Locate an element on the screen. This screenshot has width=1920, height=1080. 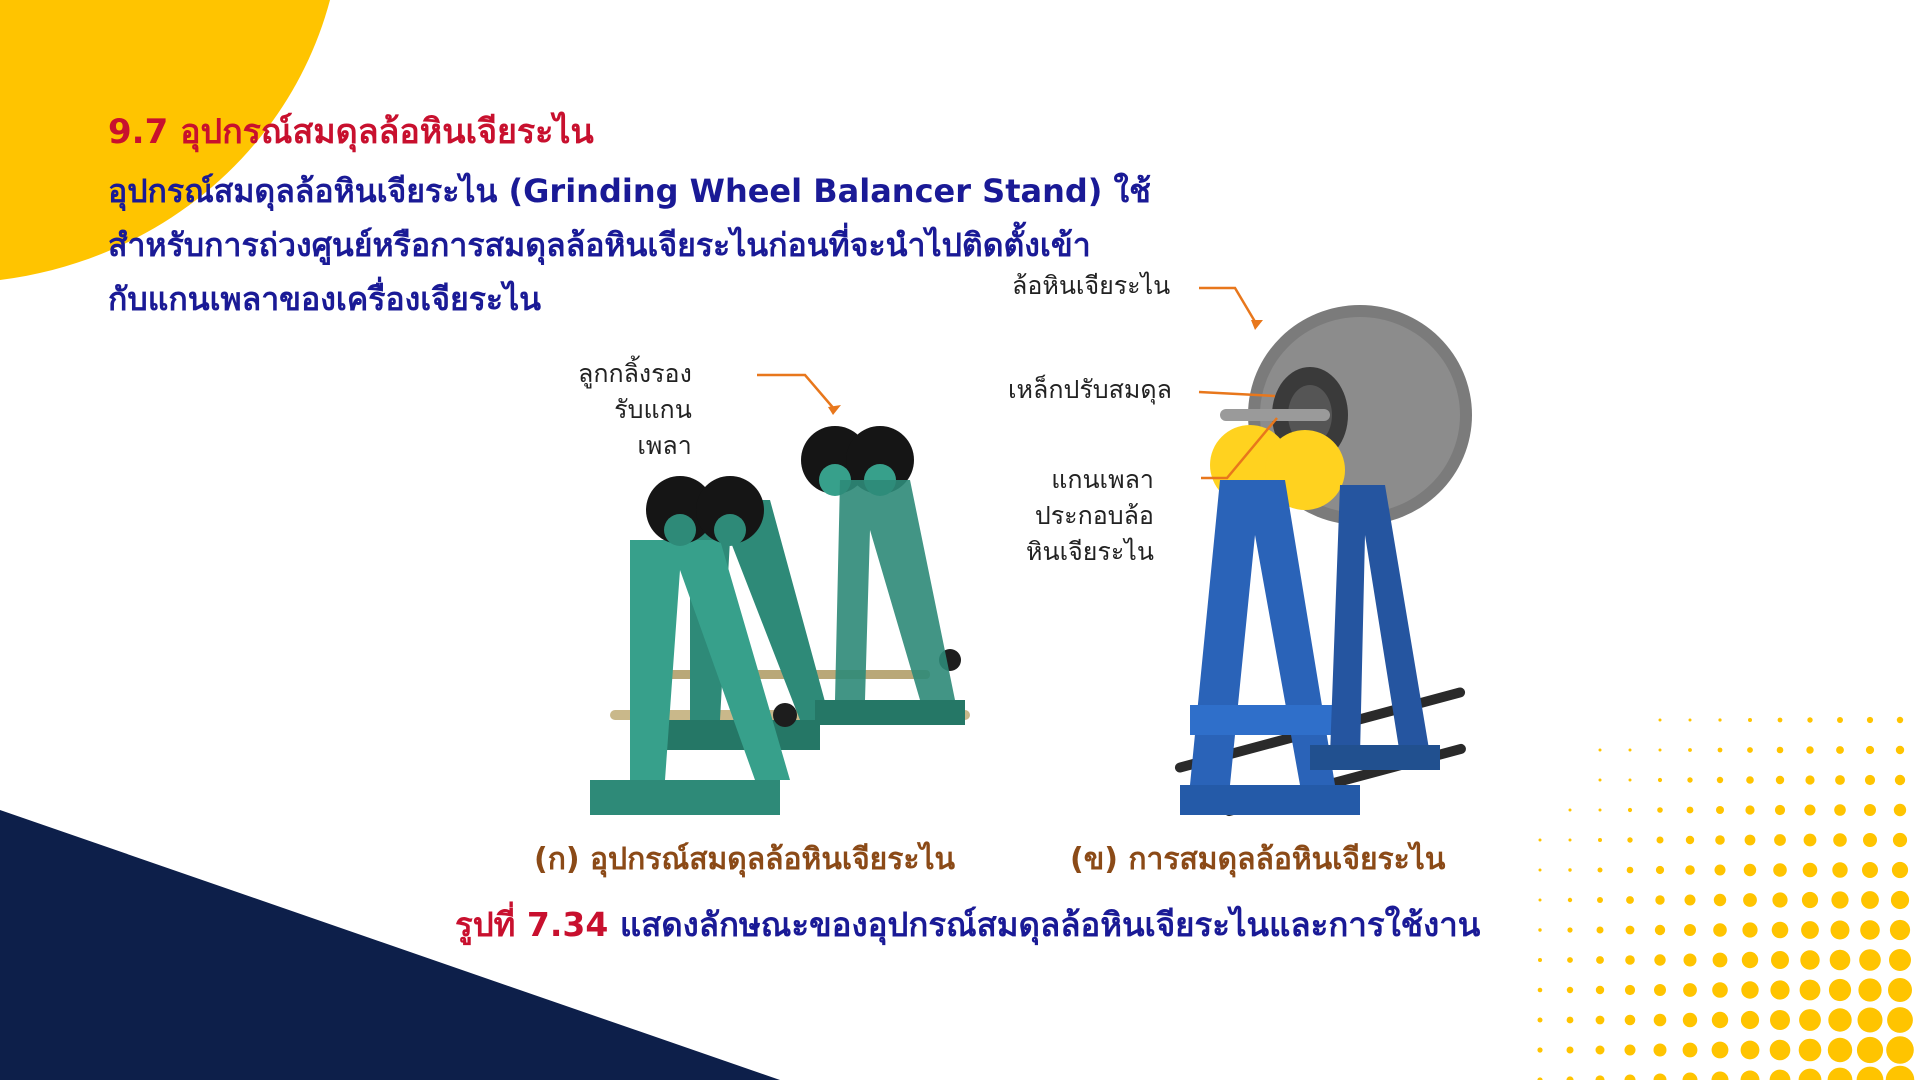
shaft-leader-line is located at coordinates (1239, 448).